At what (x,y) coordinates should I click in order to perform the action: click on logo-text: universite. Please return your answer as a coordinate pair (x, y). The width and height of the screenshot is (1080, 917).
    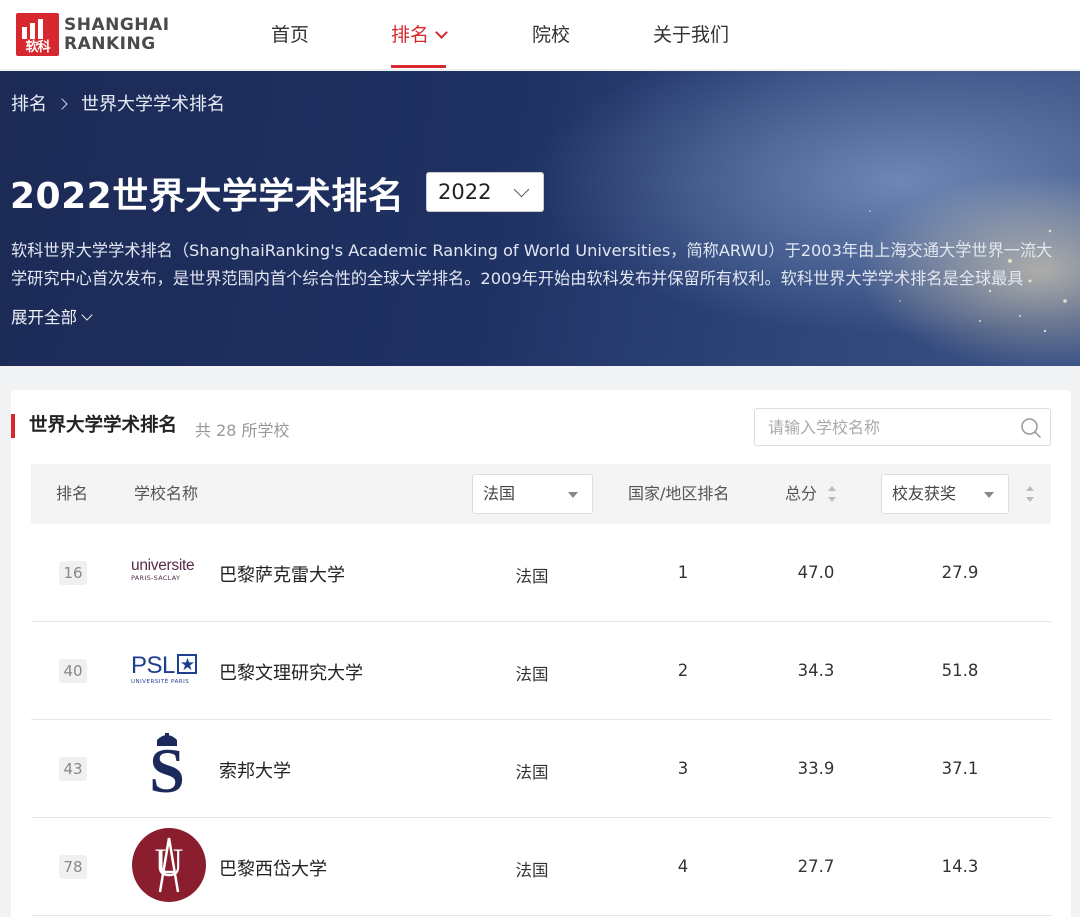
    Looking at the image, I should click on (163, 565).